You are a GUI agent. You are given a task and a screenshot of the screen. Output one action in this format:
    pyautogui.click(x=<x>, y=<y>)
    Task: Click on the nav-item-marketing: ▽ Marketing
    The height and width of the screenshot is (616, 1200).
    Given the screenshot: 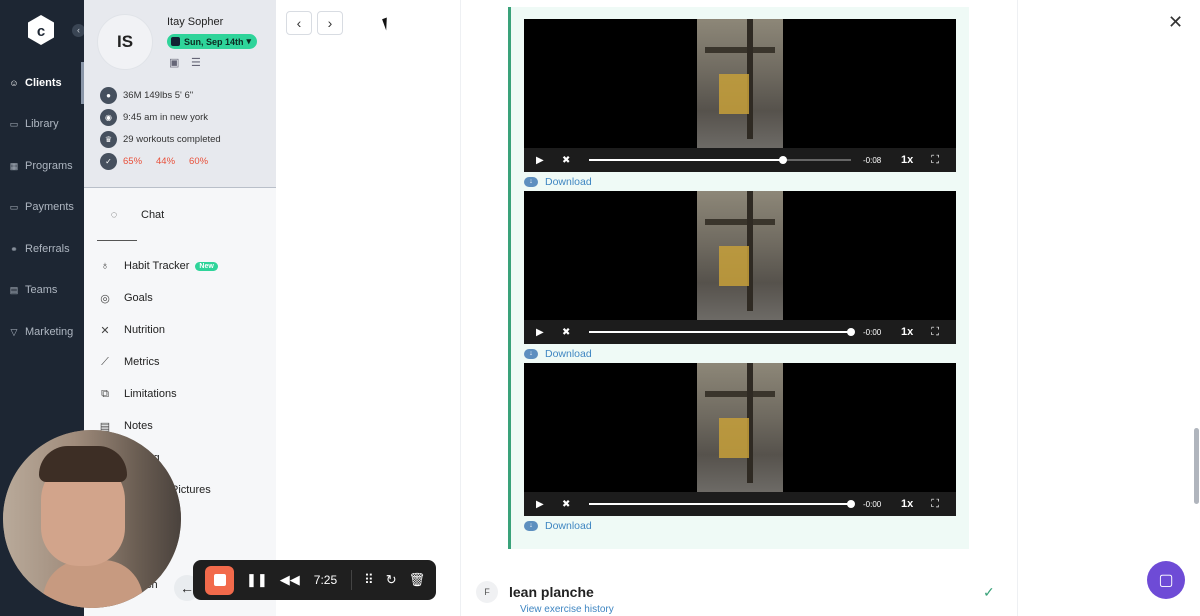 What is the action you would take?
    pyautogui.click(x=42, y=332)
    